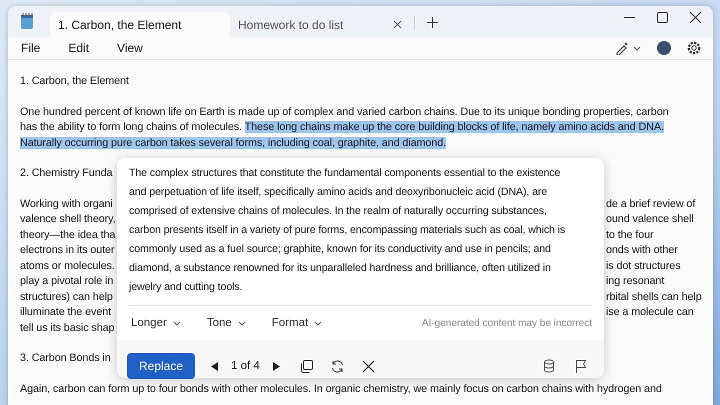  I want to click on regenerate-icon, so click(337, 366).